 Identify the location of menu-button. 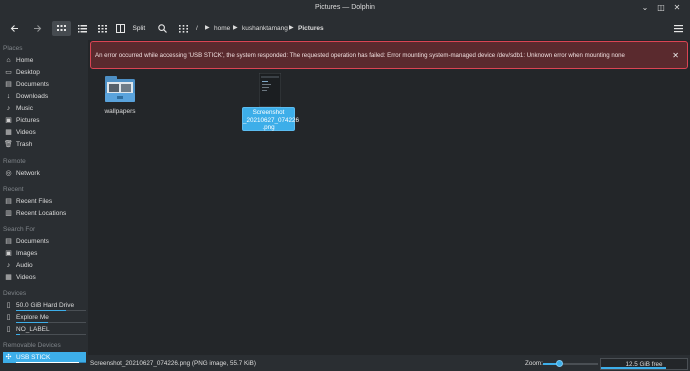
(678, 28).